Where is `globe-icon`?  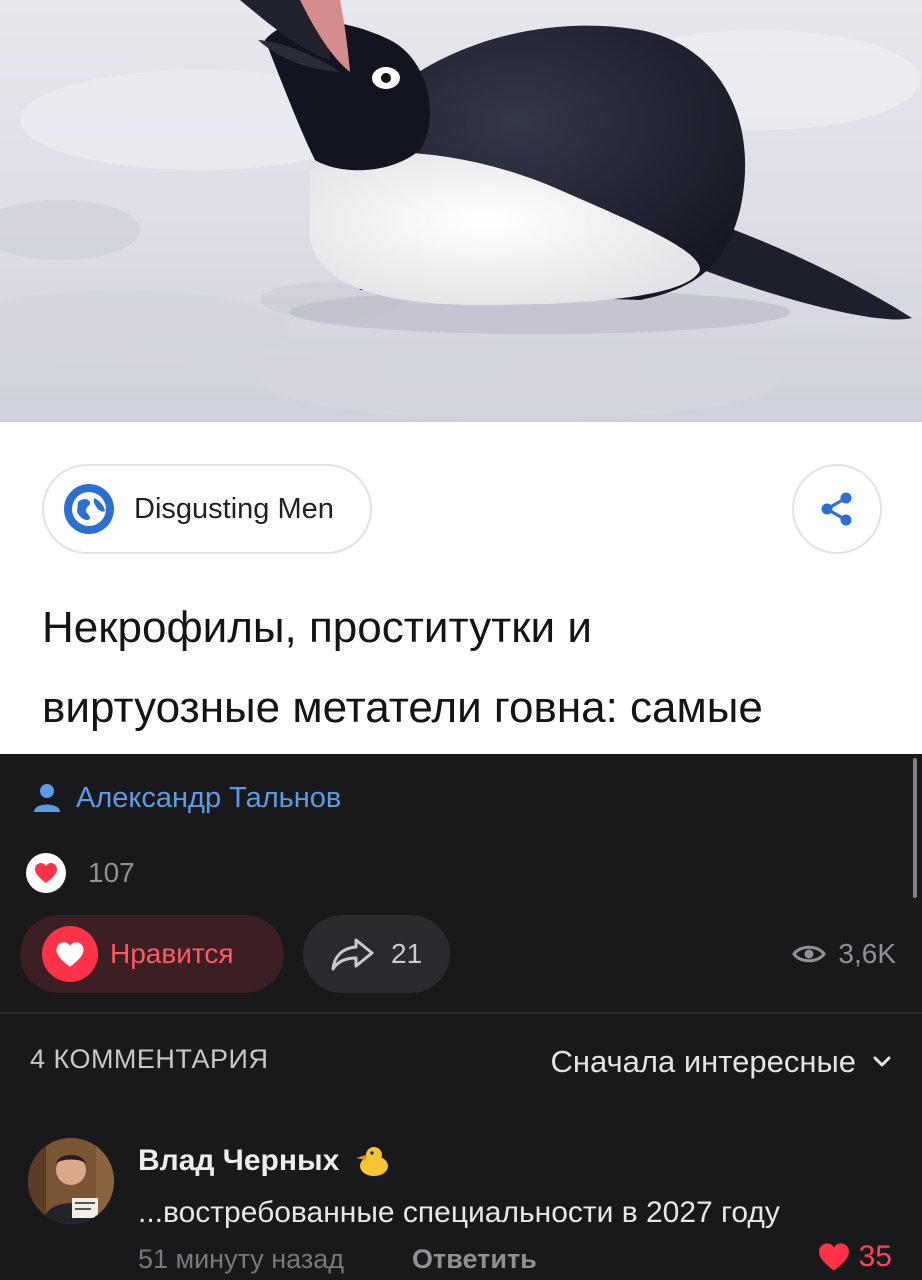
globe-icon is located at coordinates (89, 509).